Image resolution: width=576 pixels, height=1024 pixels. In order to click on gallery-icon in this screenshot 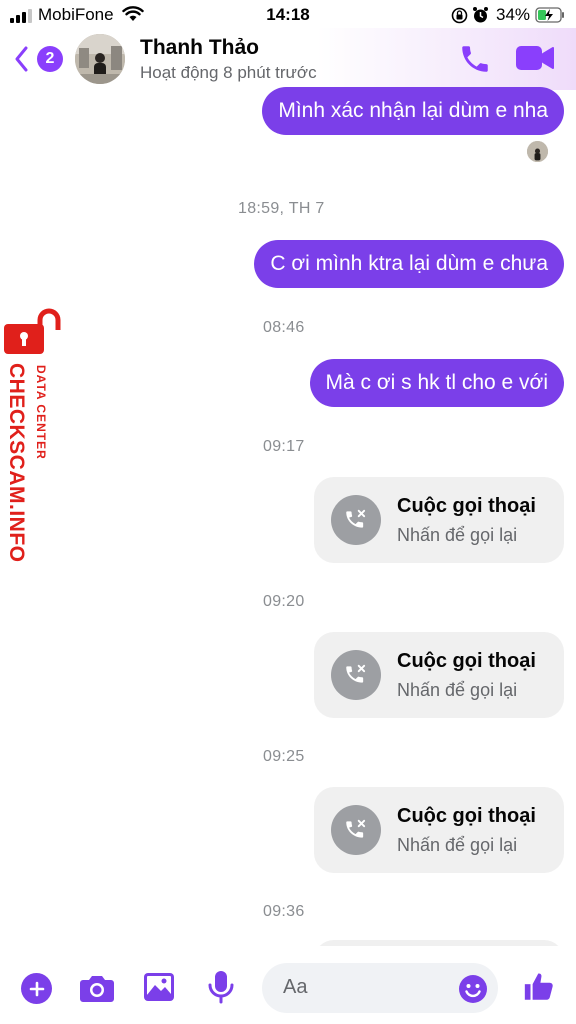, I will do `click(159, 987)`.